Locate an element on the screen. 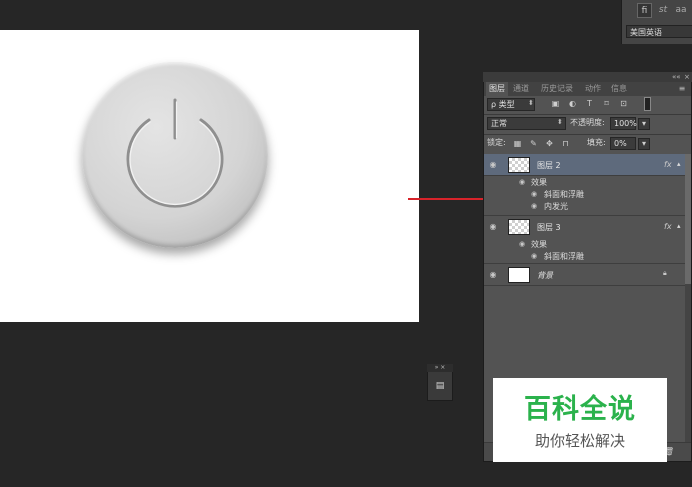  layer-row-background: ◉ 背景 🔒︎ is located at coordinates (584, 275).